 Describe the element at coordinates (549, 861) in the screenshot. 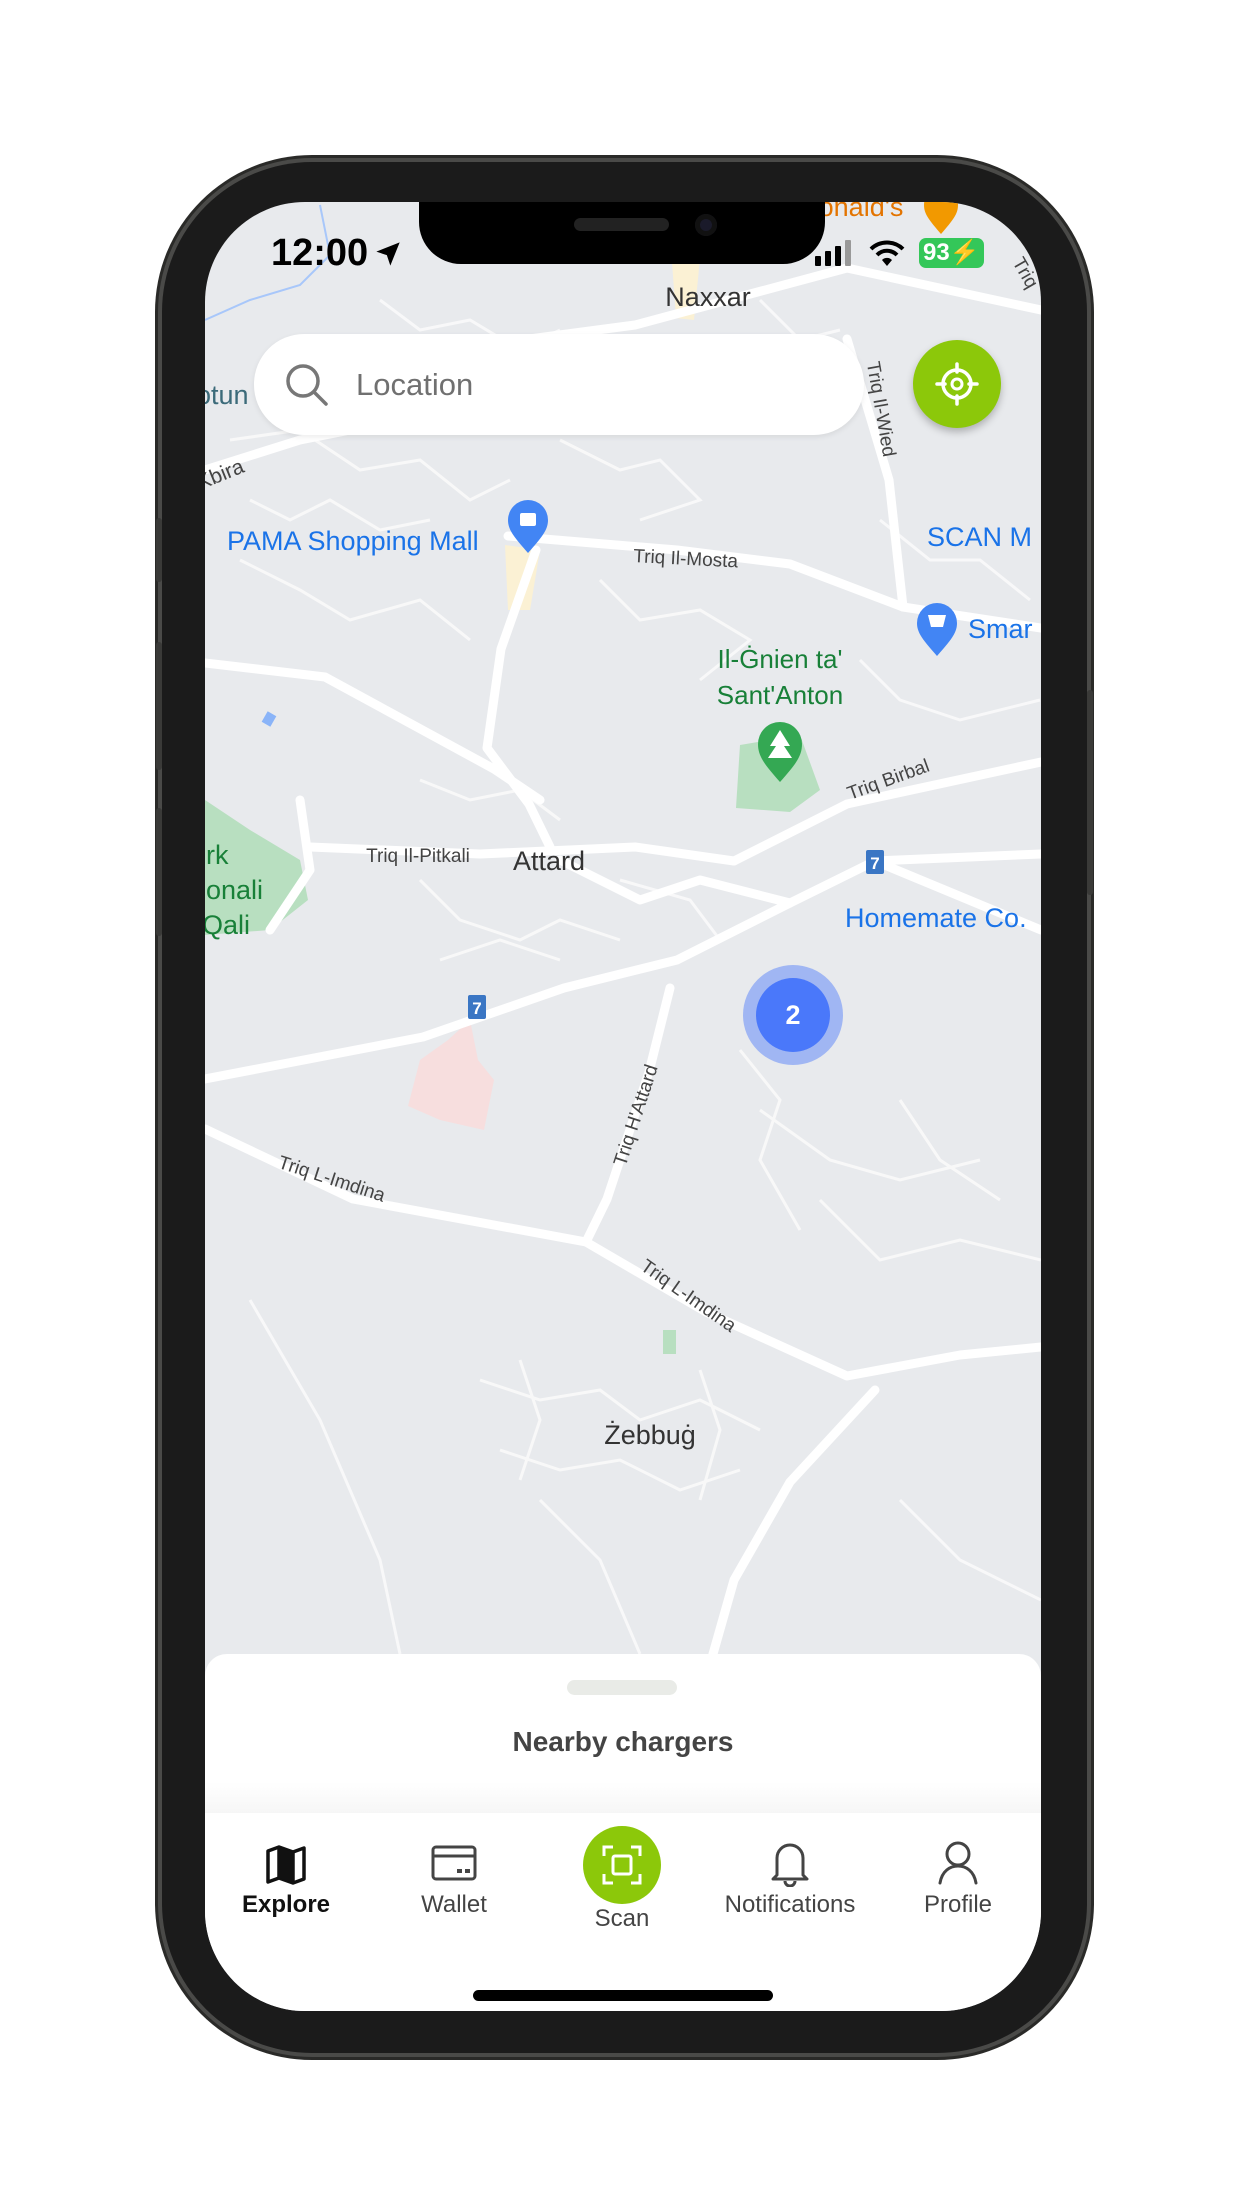

I see `map-label-attard: Attard` at that location.